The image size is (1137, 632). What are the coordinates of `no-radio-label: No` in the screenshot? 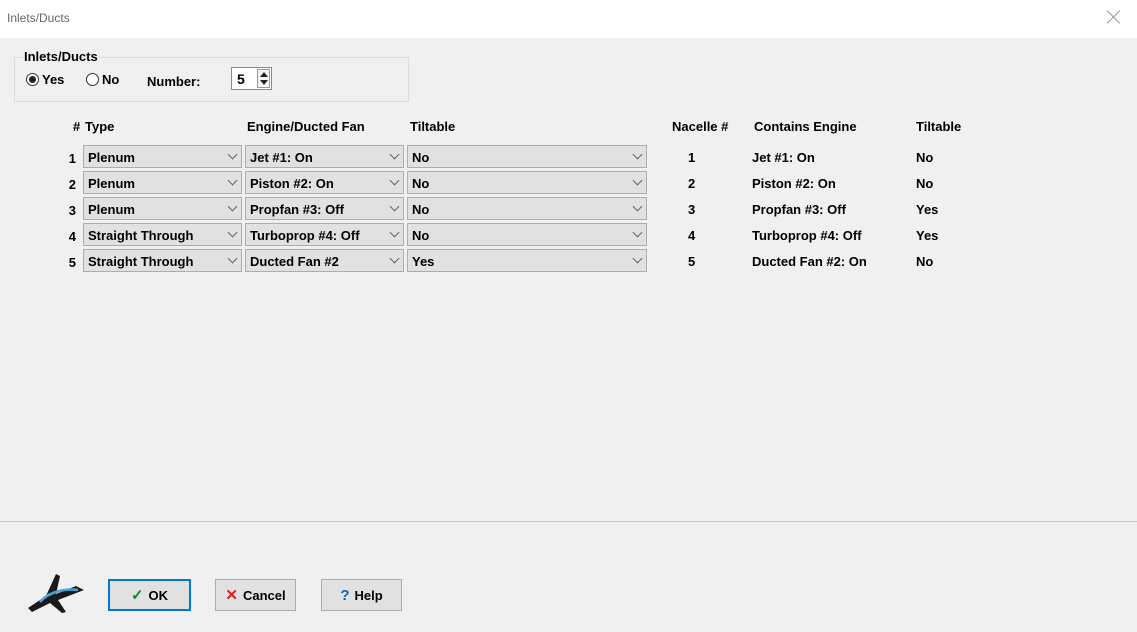 It's located at (111, 79).